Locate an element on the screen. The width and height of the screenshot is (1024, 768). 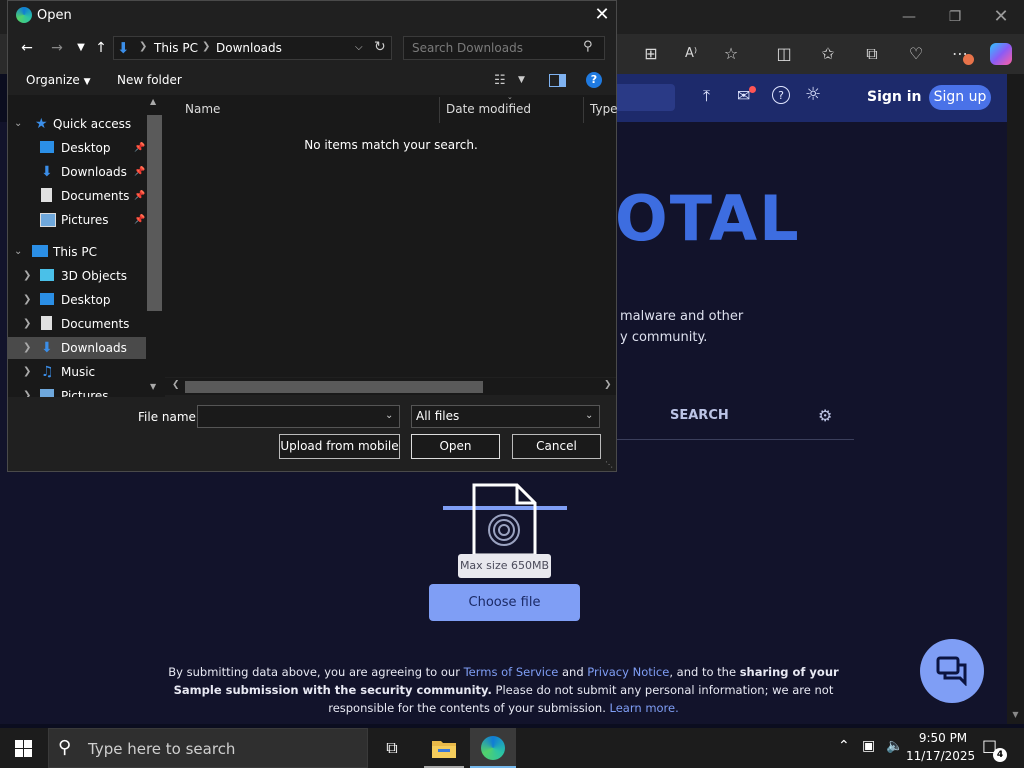
nav-downloads-selected: ❯ ⬇ Downloads is located at coordinates (77, 348).